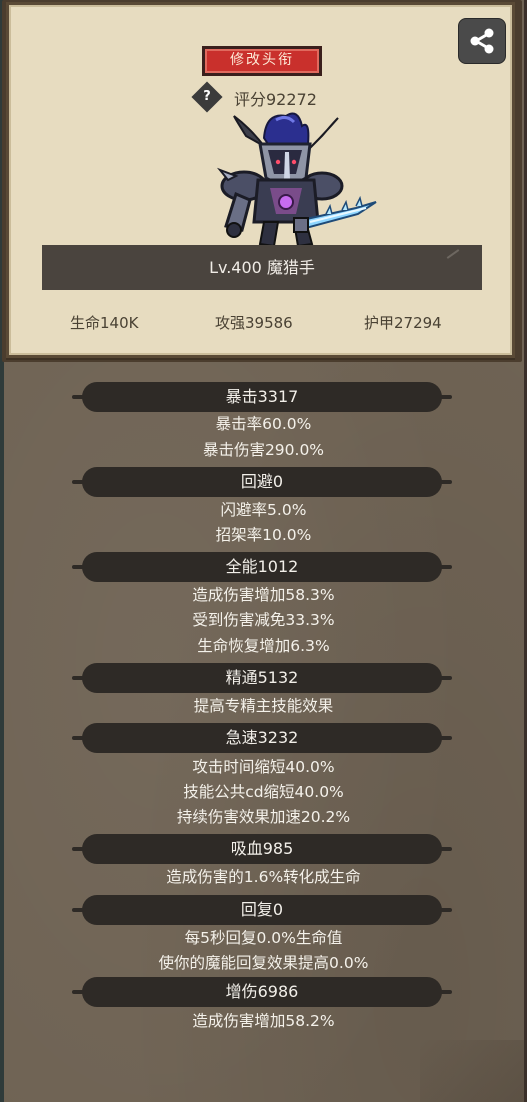  I want to click on attr-line: 造成伤害的1.6%转化成生命, so click(263, 877).